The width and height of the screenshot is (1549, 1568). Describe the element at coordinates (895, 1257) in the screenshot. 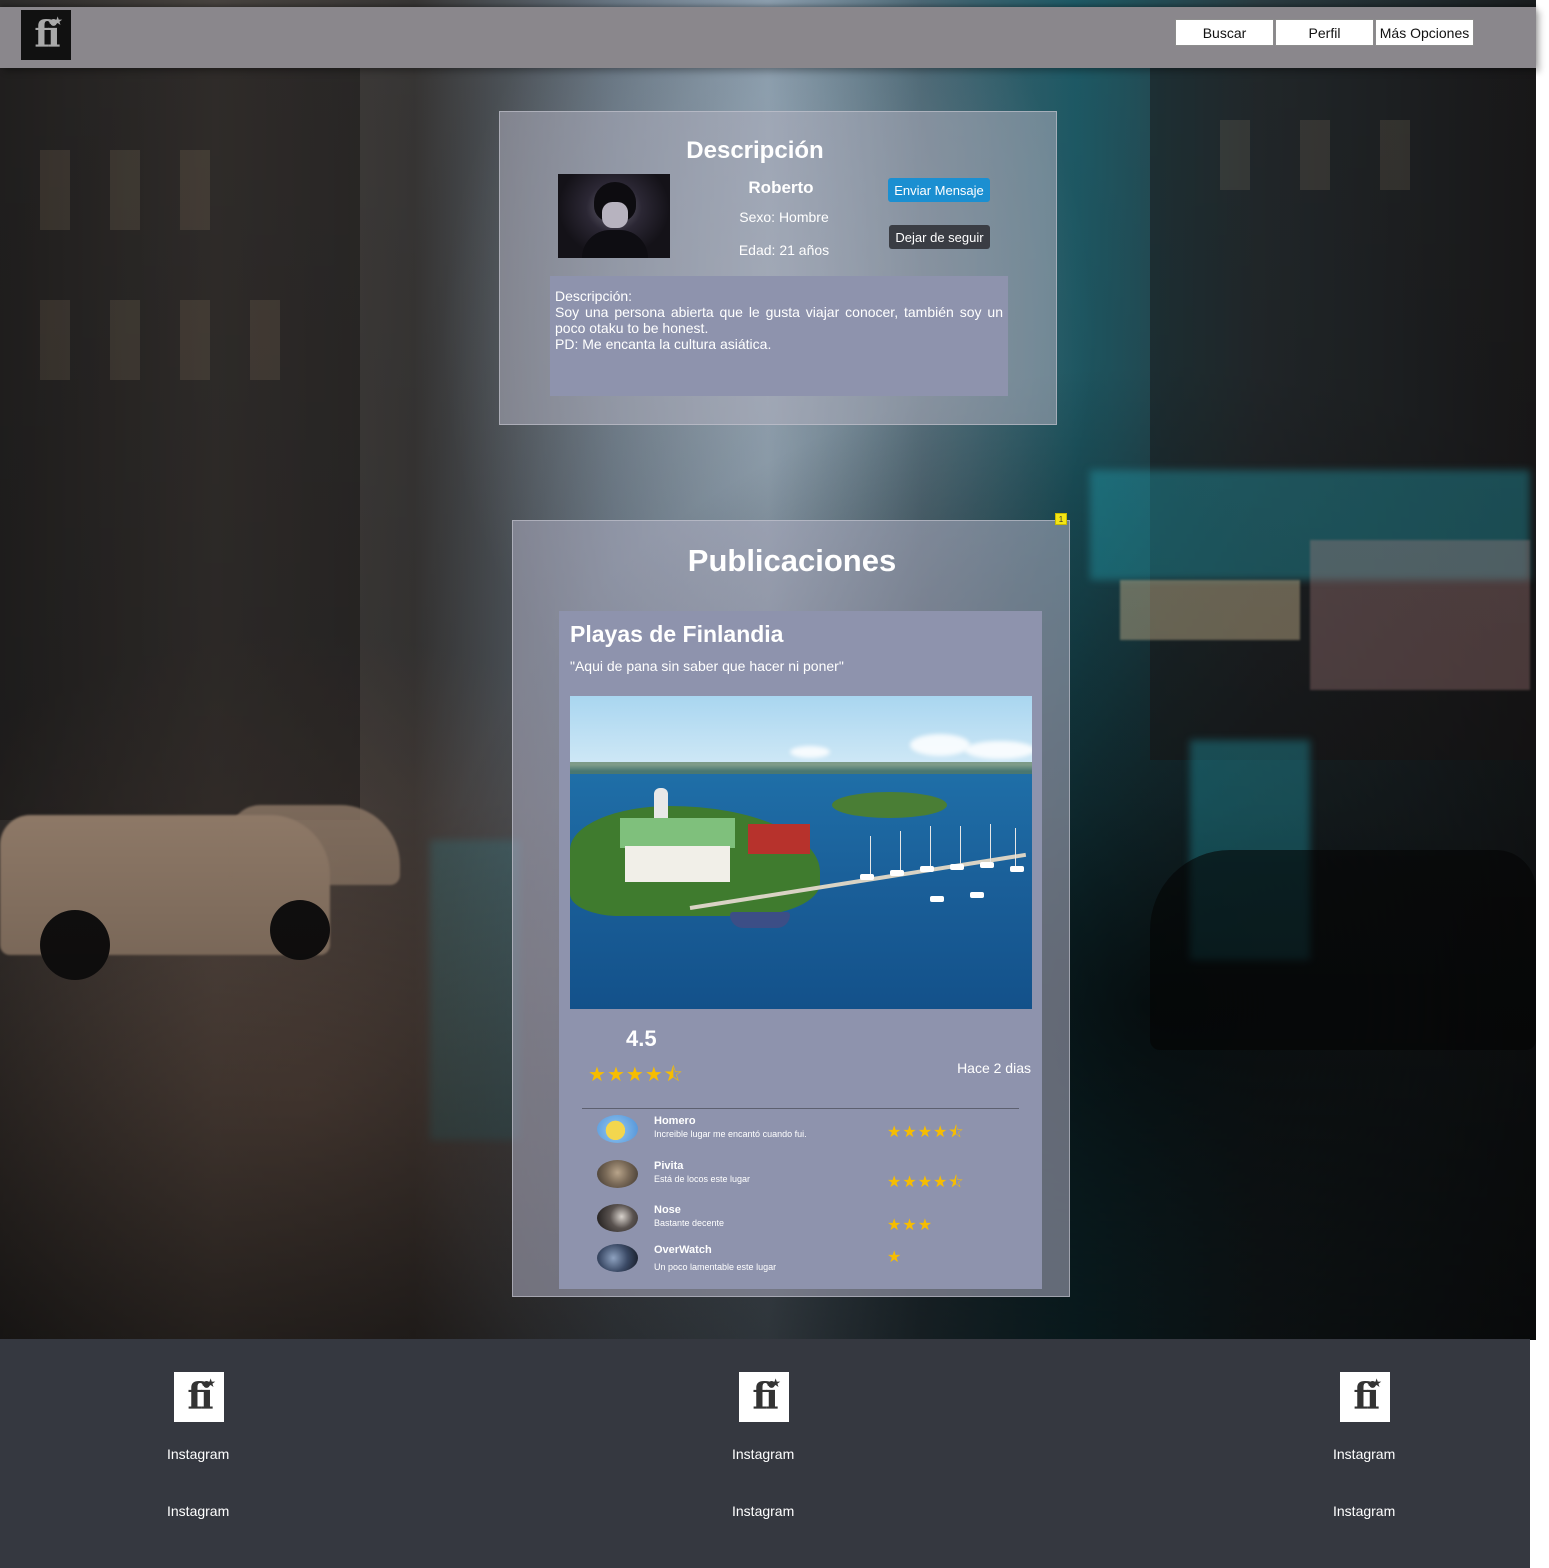

I see `comment-stars: ★` at that location.